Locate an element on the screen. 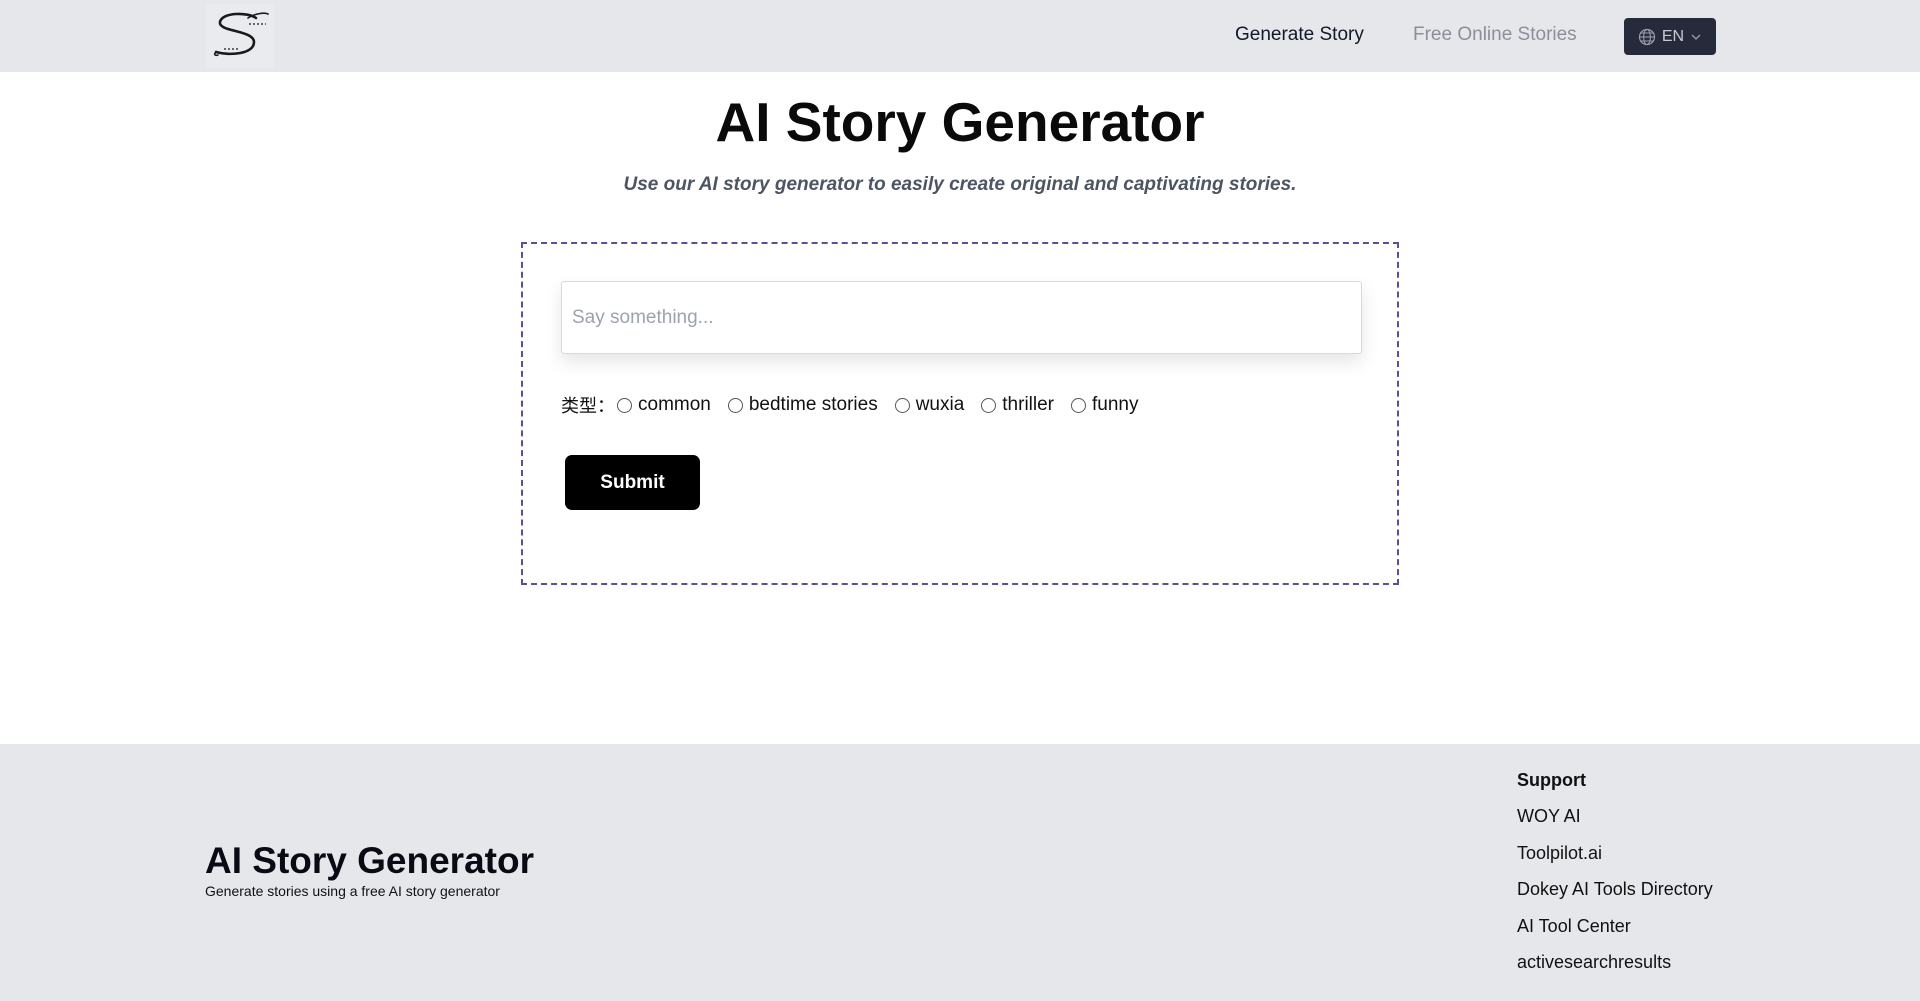 The height and width of the screenshot is (1001, 1920). radio-option-wuxia: wuxia is located at coordinates (929, 405).